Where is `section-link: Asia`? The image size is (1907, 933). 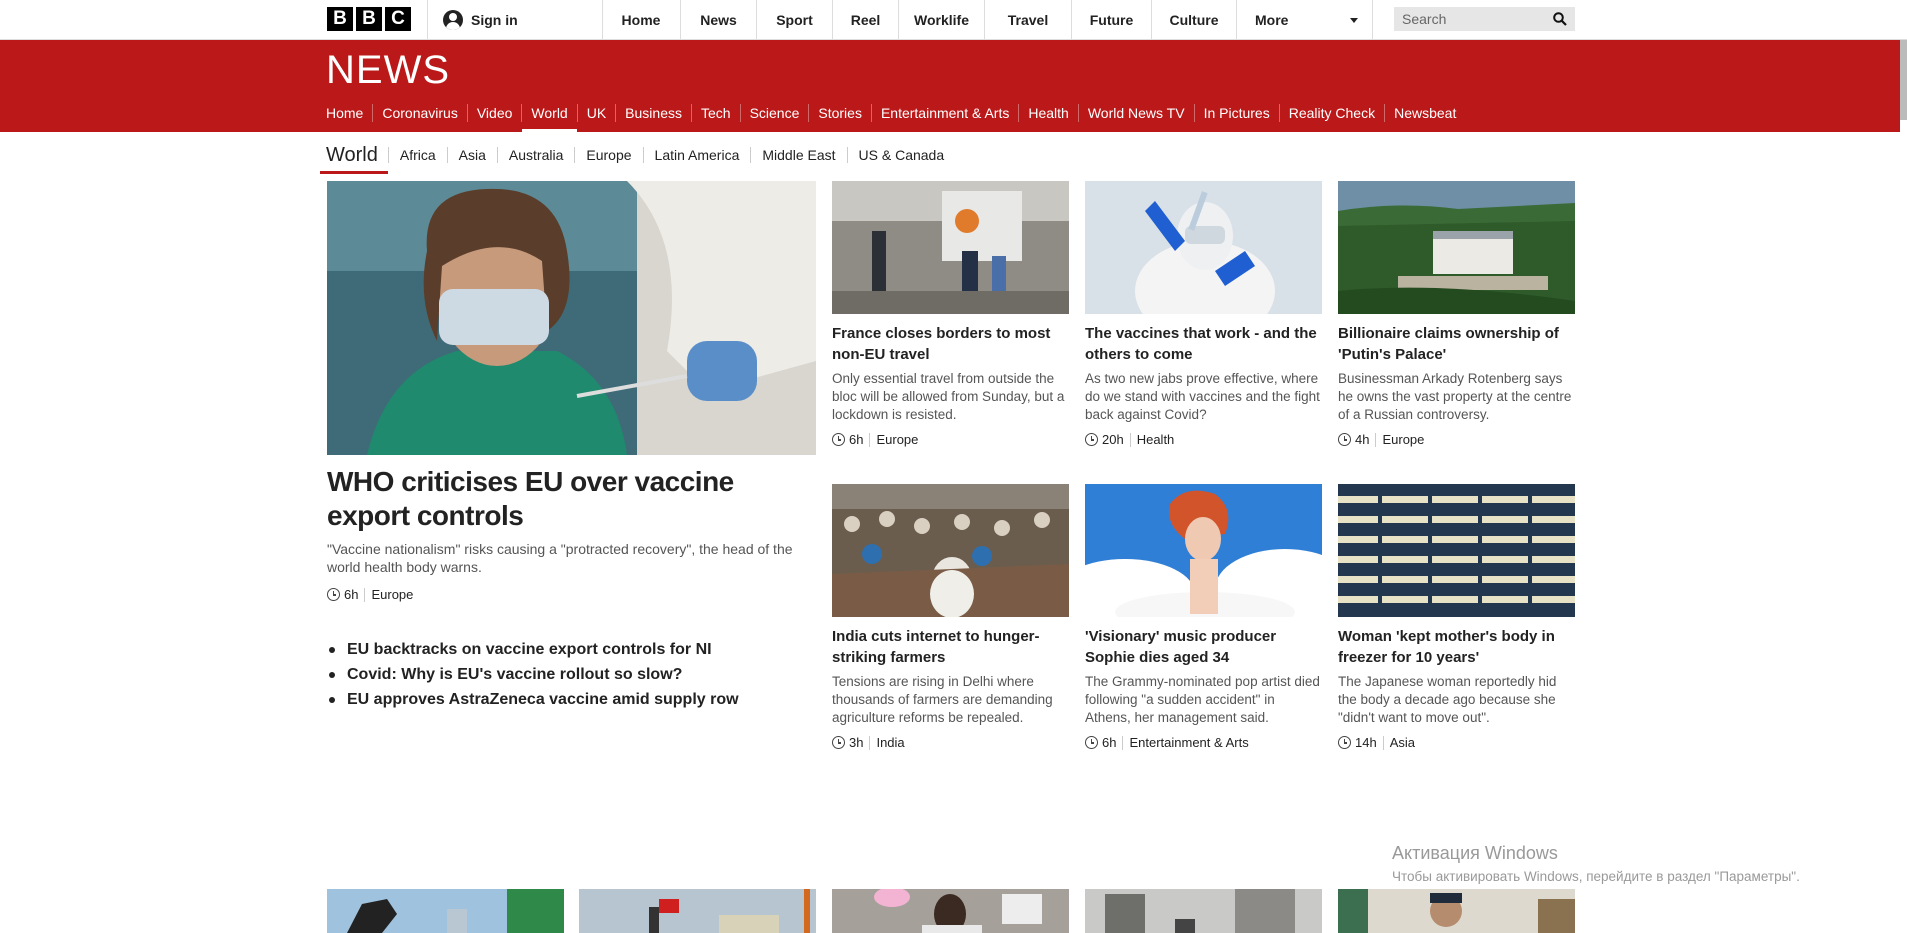
section-link: Asia is located at coordinates (1398, 742).